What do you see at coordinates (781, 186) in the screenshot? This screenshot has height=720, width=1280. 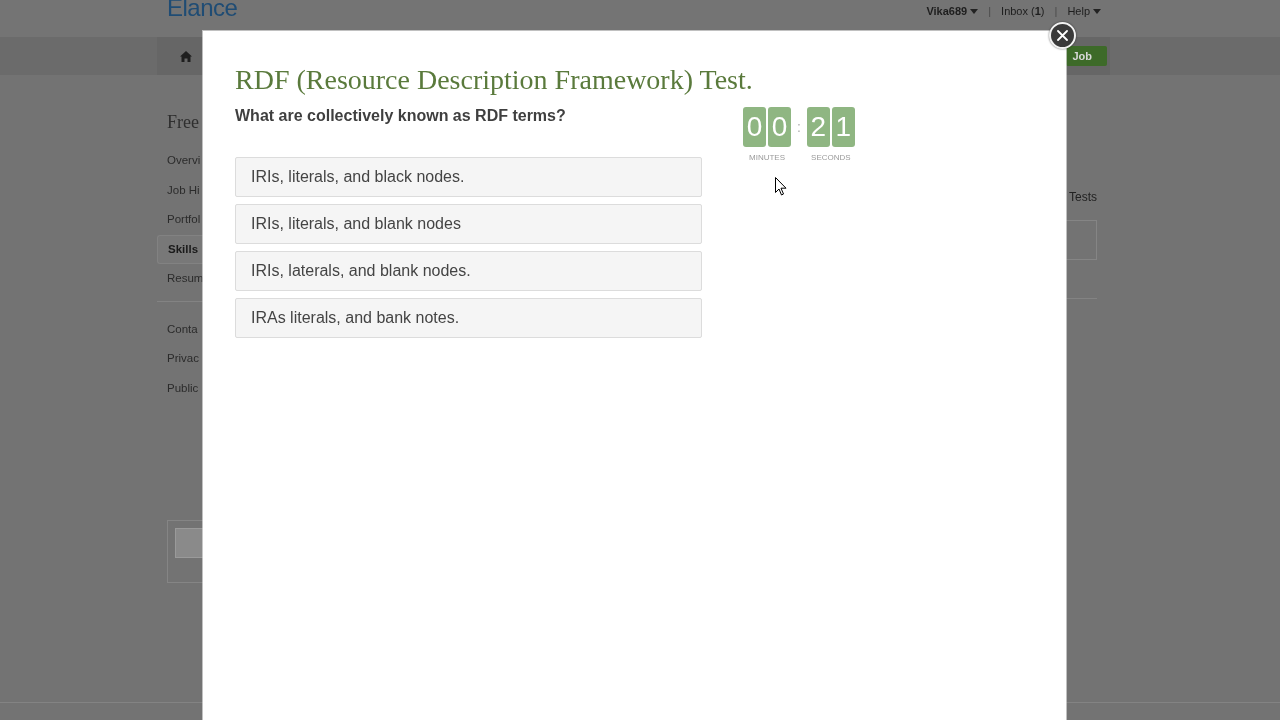 I see `cursor-icon` at bounding box center [781, 186].